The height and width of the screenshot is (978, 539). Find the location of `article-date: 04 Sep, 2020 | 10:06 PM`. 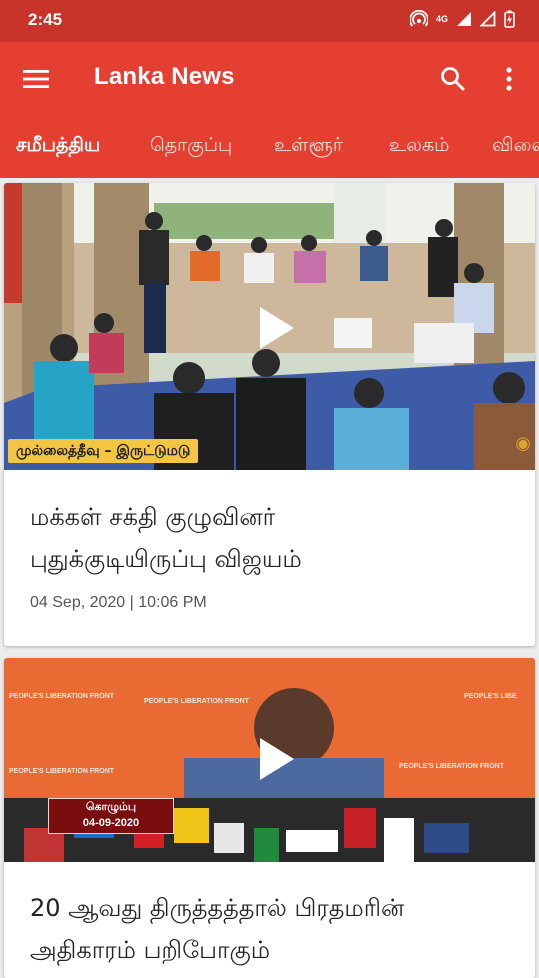

article-date: 04 Sep, 2020 | 10:06 PM is located at coordinates (118, 602).